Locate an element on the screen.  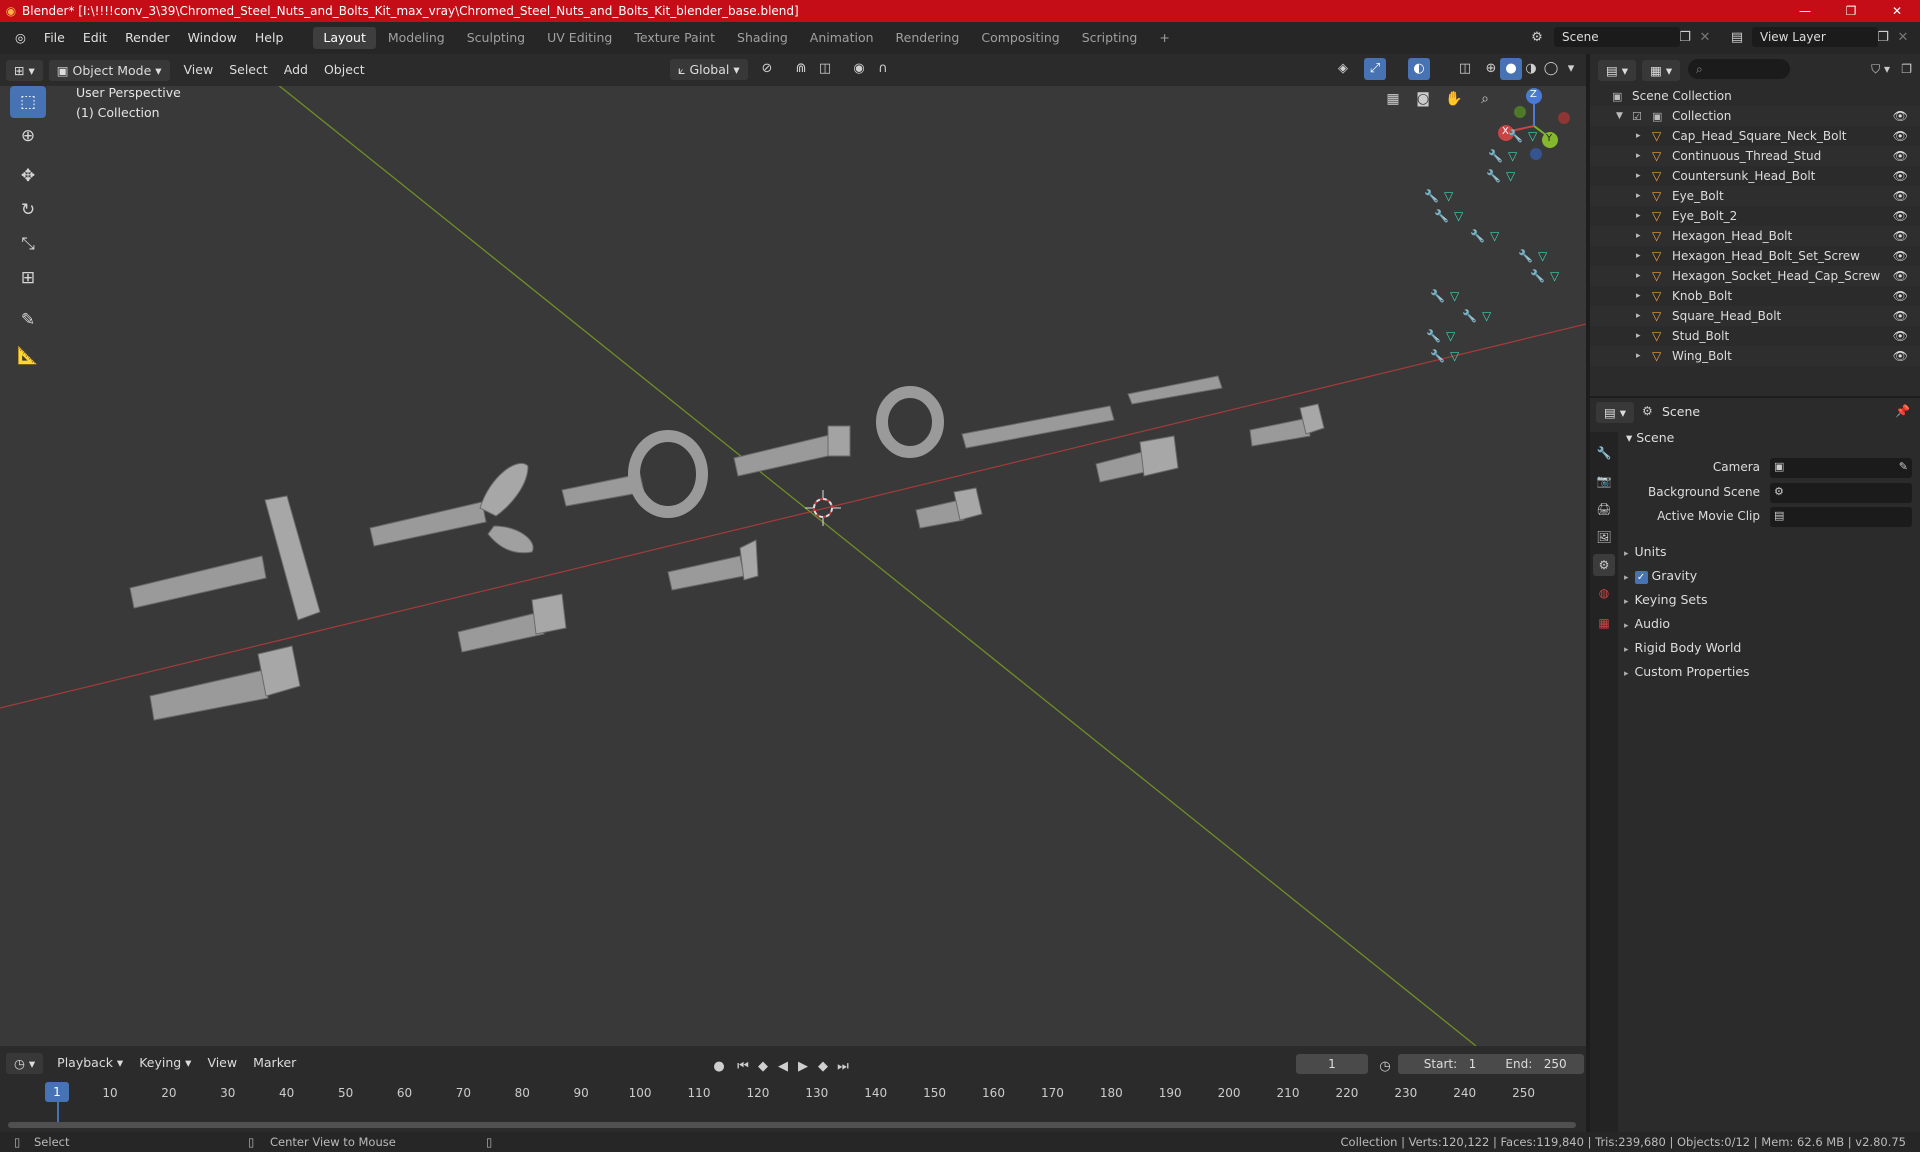
measure-tool-icon: 📐 is located at coordinates (28, 356).